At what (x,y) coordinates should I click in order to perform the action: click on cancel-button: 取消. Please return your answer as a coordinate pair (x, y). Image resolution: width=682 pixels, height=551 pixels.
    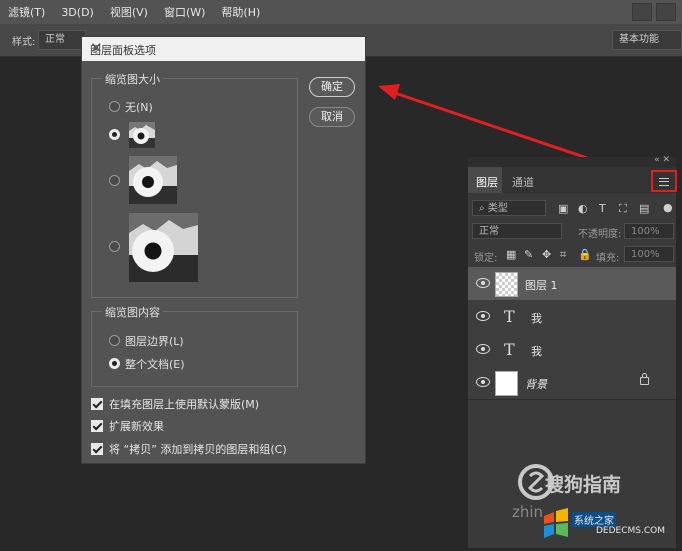
    Looking at the image, I should click on (332, 117).